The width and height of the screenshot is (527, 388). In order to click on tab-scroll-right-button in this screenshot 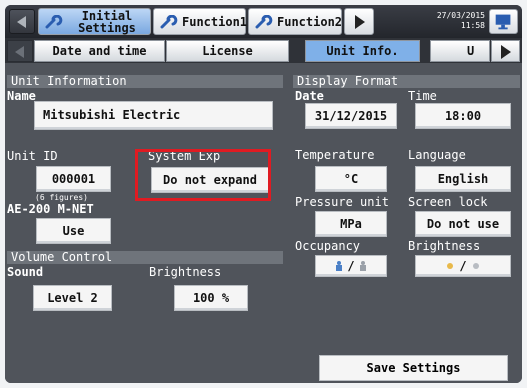, I will do `click(359, 21)`.